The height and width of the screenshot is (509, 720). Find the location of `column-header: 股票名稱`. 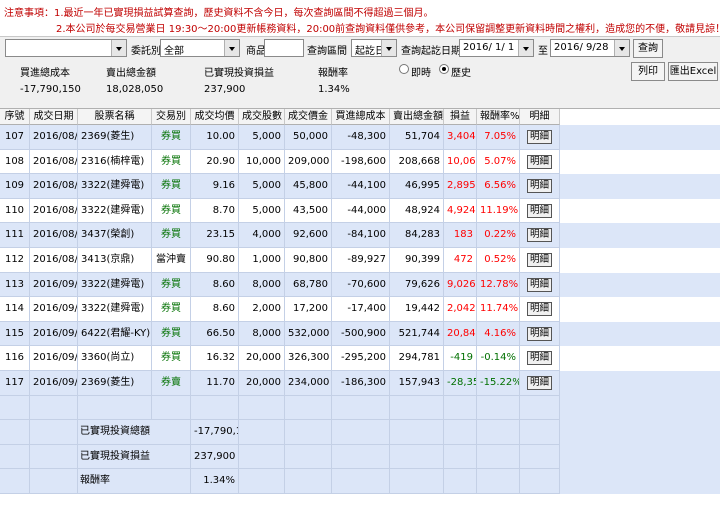

column-header: 股票名稱 is located at coordinates (115, 117).